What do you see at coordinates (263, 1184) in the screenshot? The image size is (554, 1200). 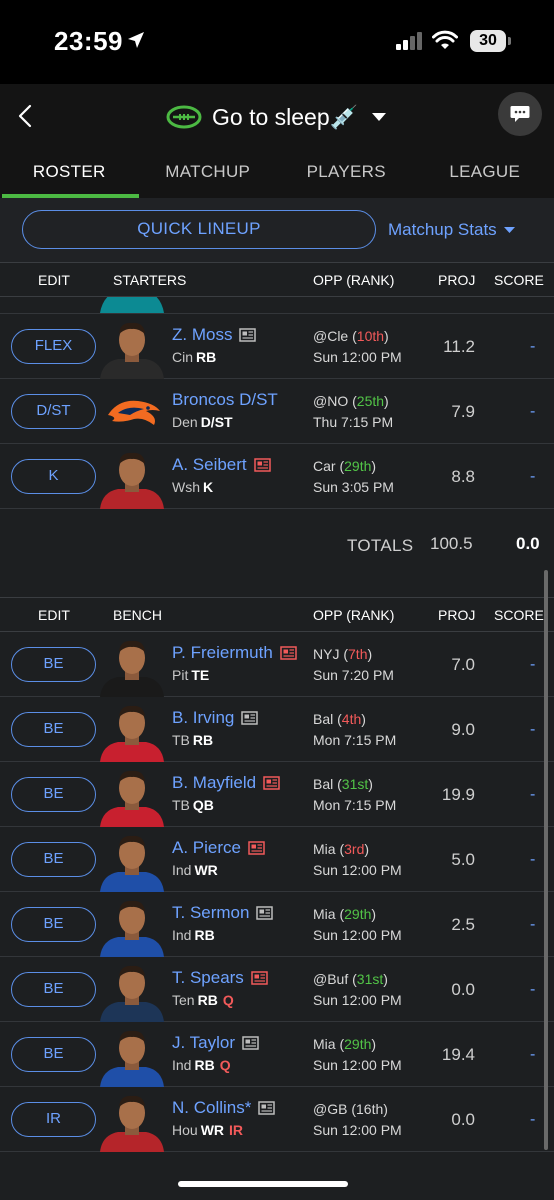 I see `home-indicator` at bounding box center [263, 1184].